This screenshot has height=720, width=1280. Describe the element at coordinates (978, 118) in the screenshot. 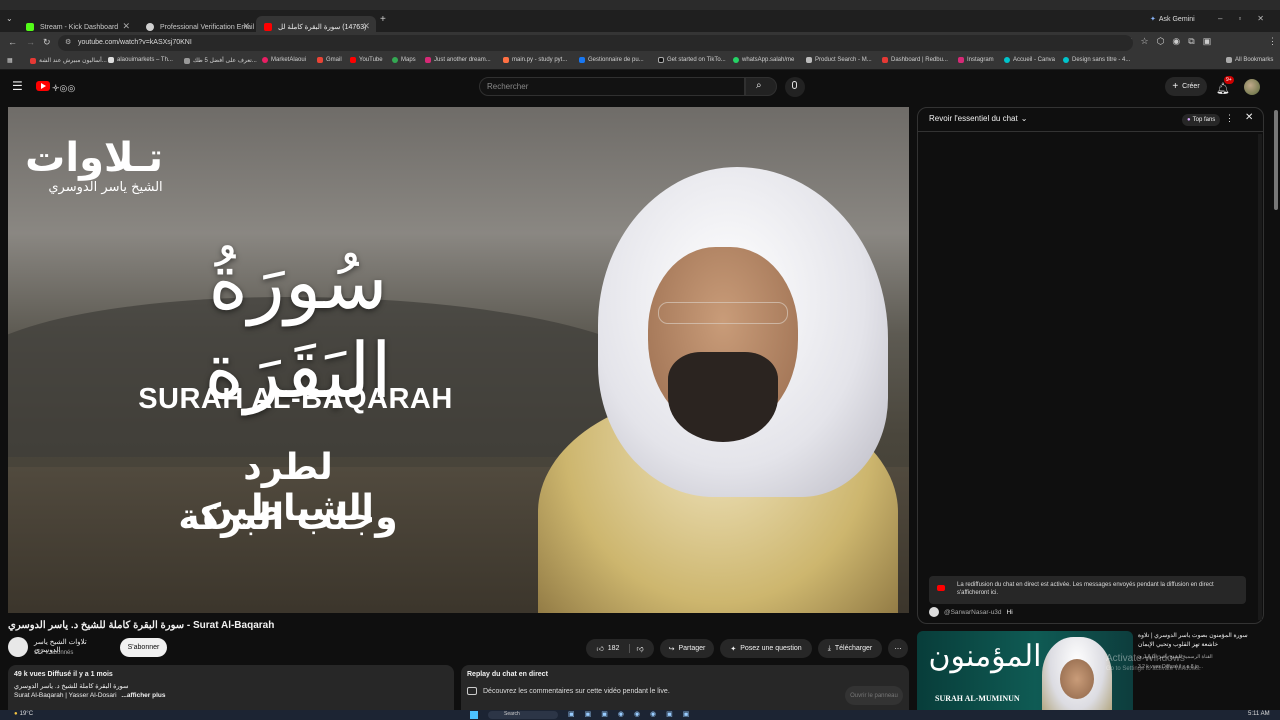

I see `chat-header-dropdown: Revoir l'essentiel du chat ⌄` at that location.